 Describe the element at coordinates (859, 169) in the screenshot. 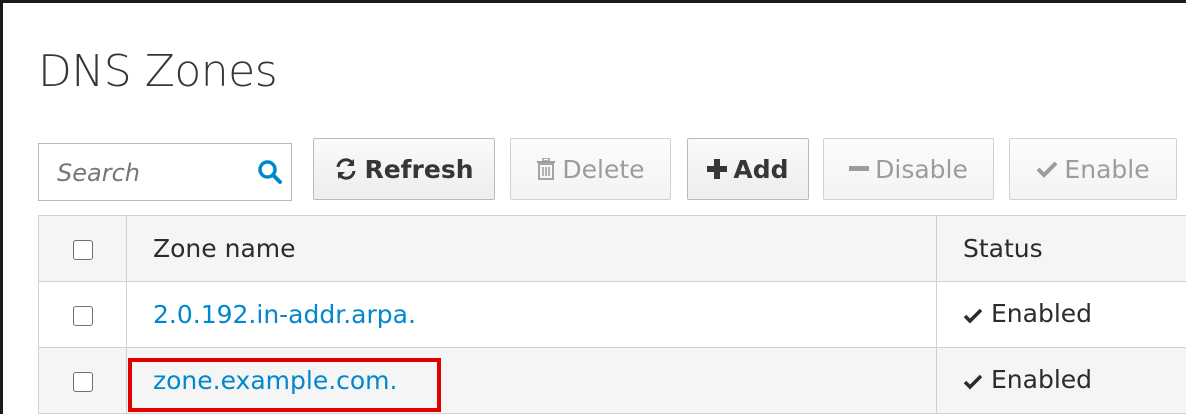

I see `minus-icon` at that location.